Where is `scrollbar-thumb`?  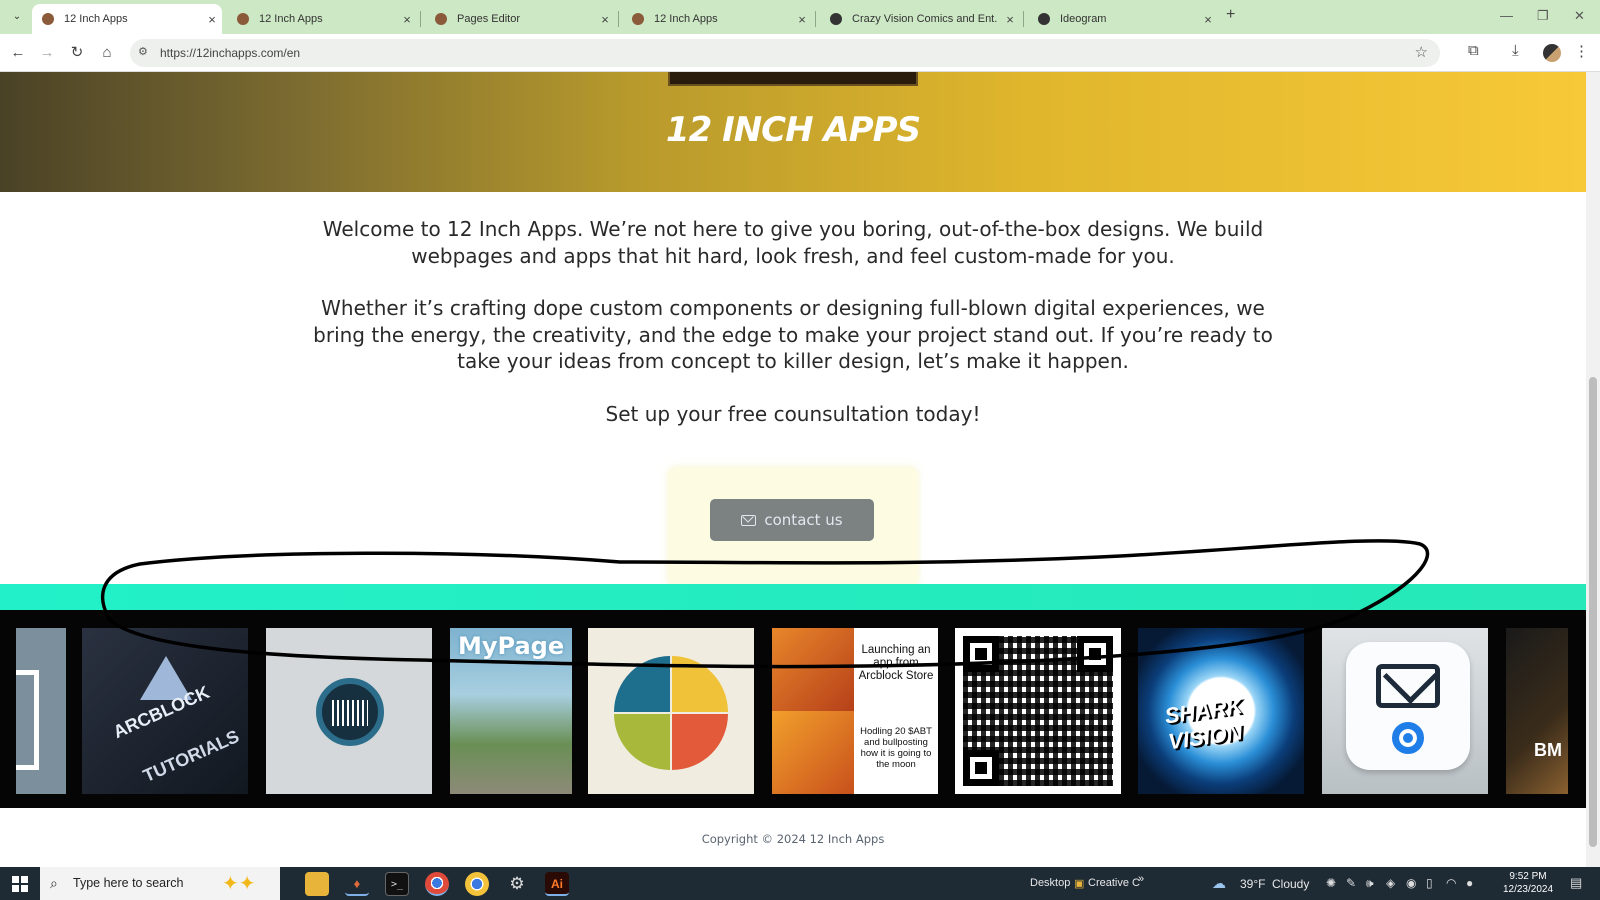
scrollbar-thumb is located at coordinates (1593, 612).